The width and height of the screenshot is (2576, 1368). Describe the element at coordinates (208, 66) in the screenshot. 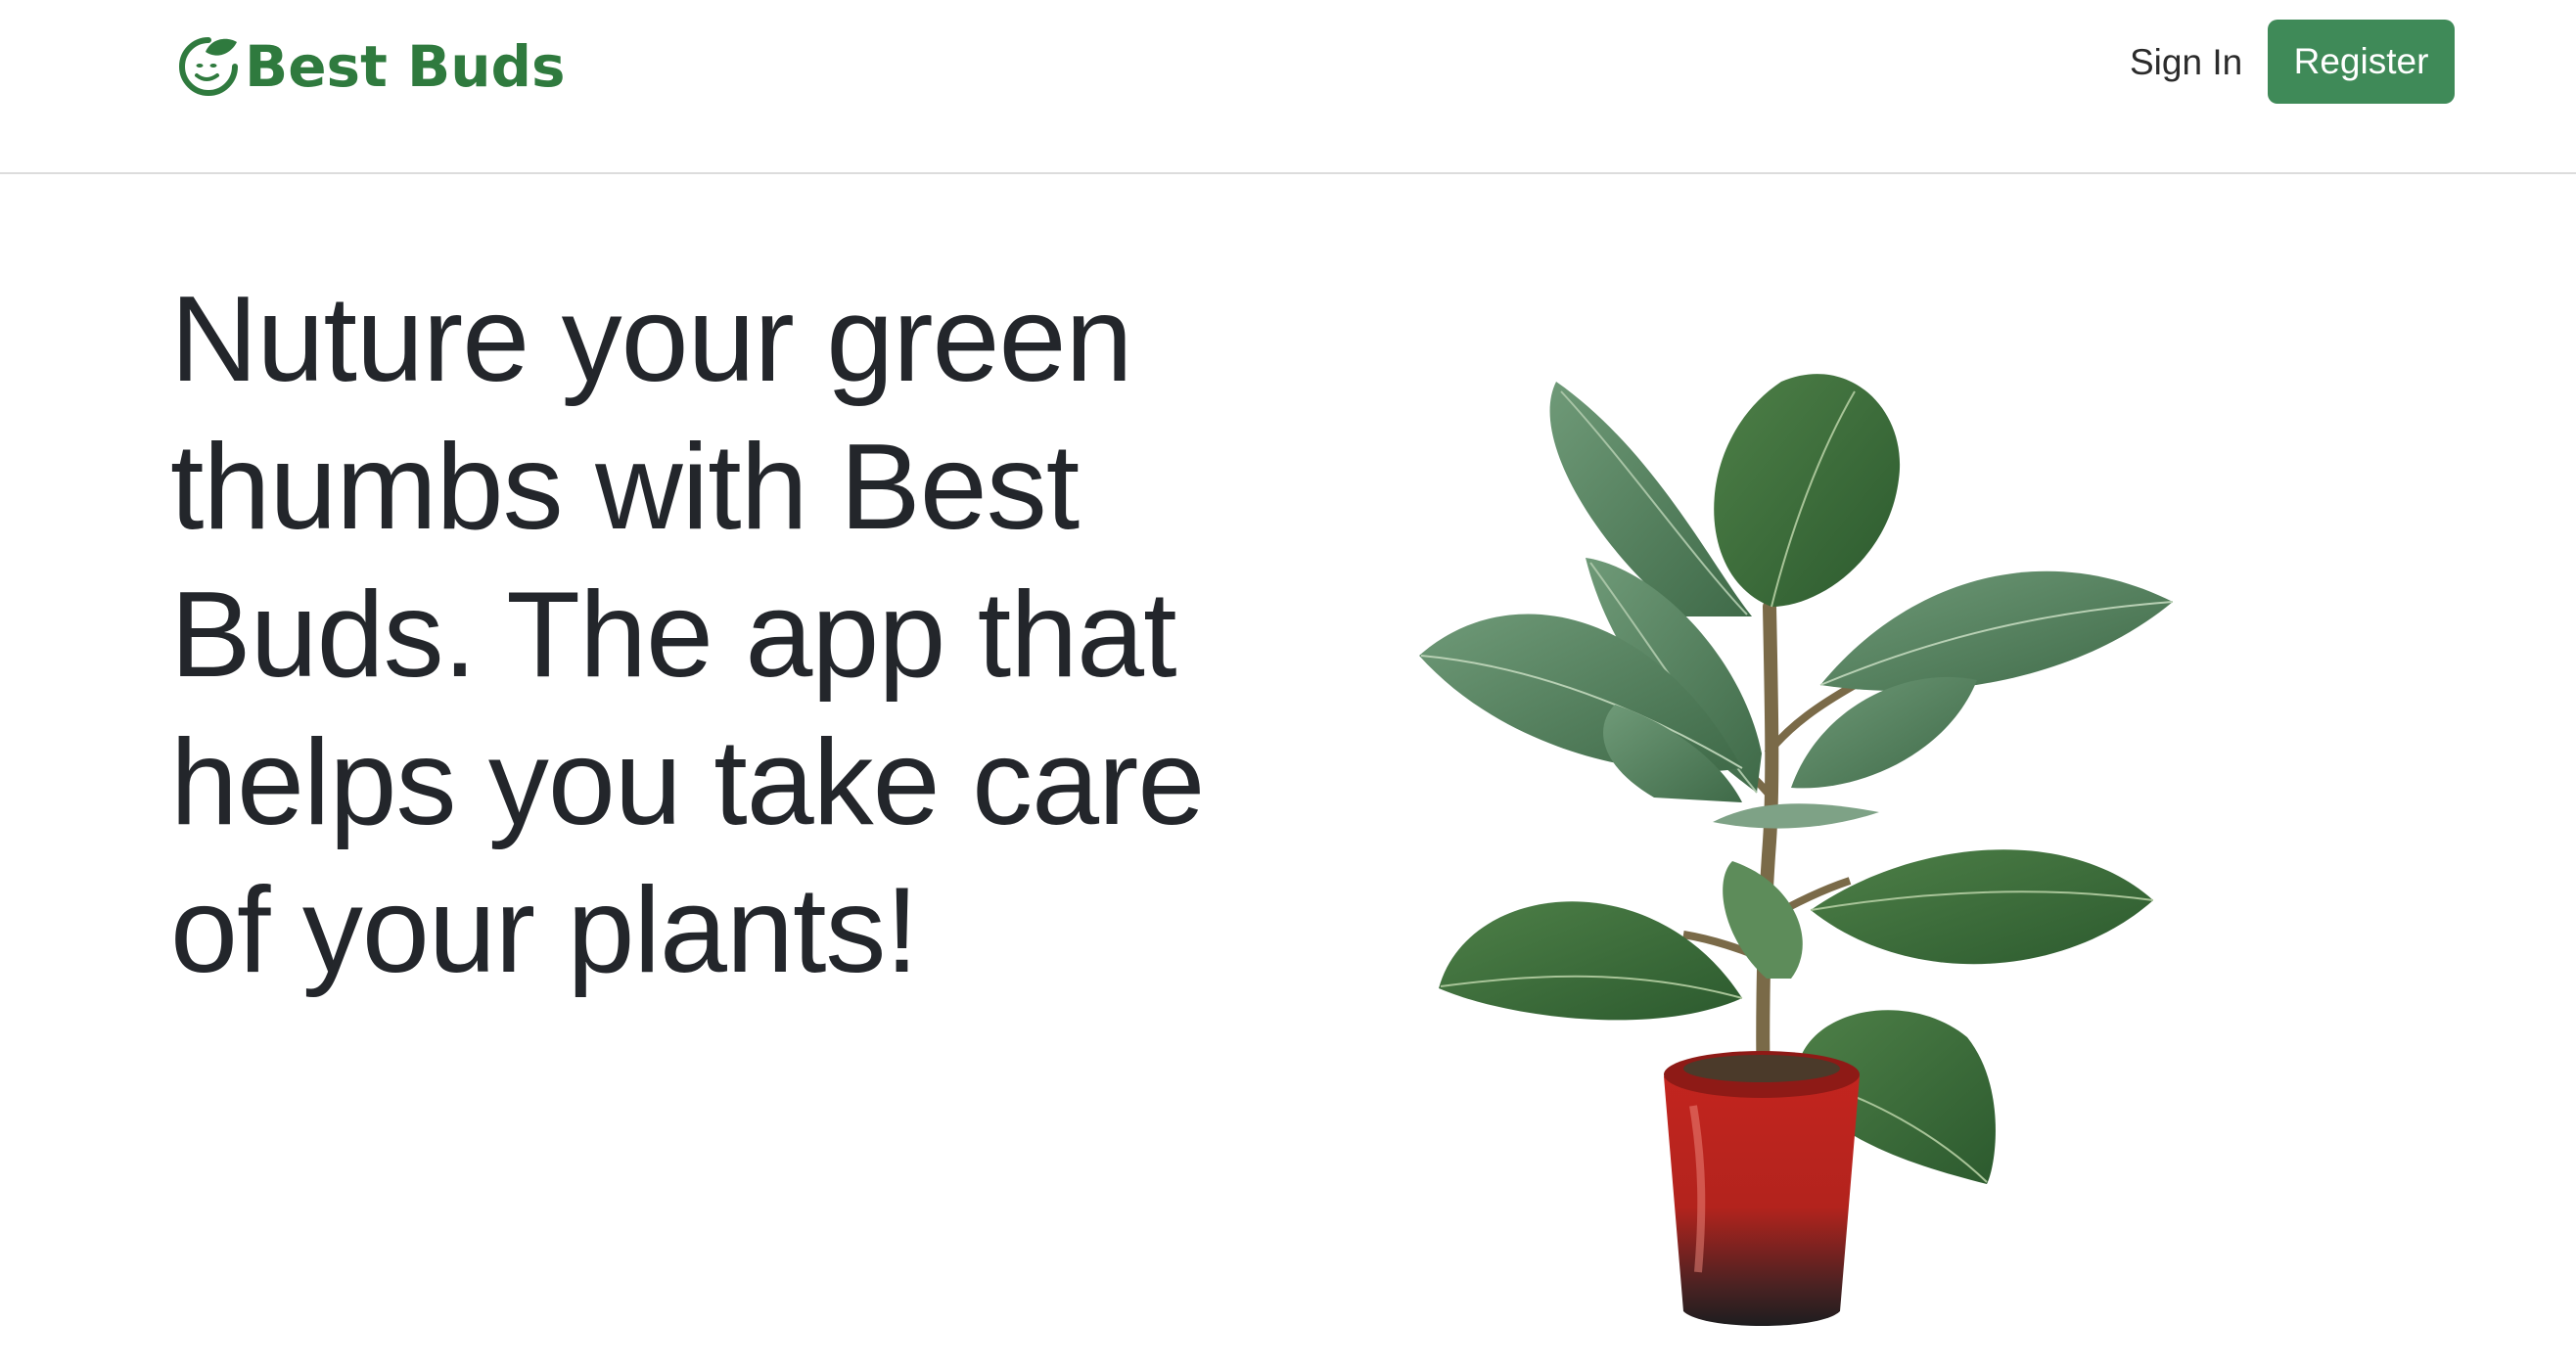

I see `leaf-smile-logo-icon` at that location.